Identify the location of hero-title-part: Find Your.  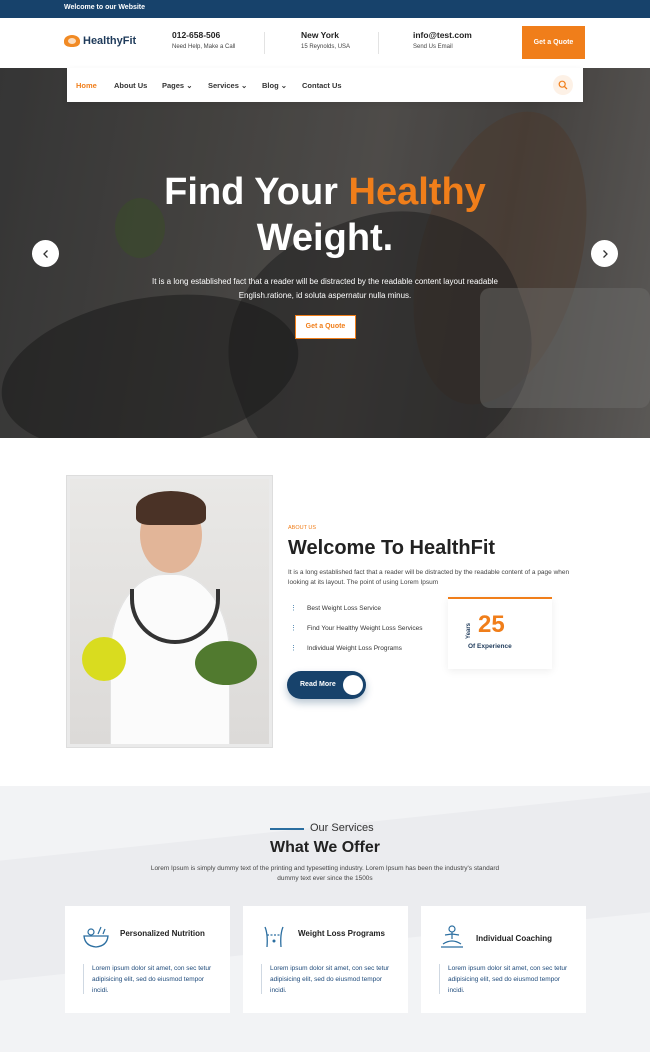
(256, 192).